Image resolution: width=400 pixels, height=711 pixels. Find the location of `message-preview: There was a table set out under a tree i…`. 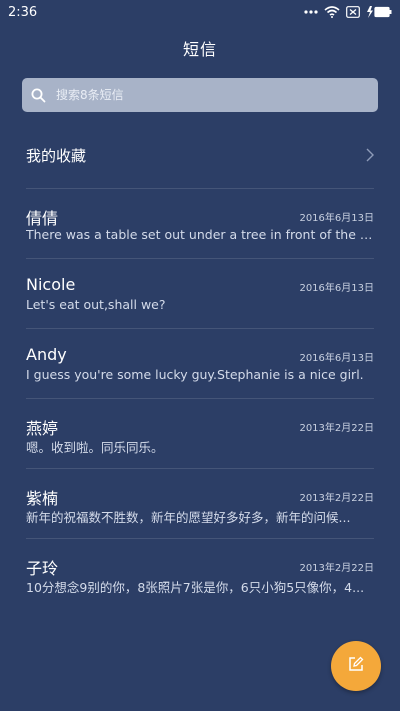

message-preview: There was a table set out under a tree i… is located at coordinates (200, 234).